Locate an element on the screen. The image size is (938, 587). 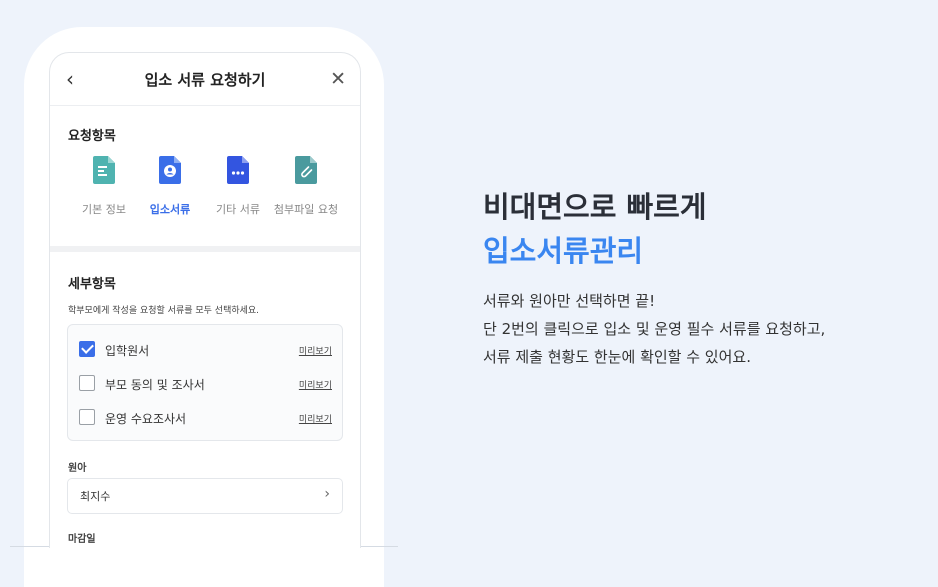
deadline-label: 마감일 is located at coordinates (82, 539).